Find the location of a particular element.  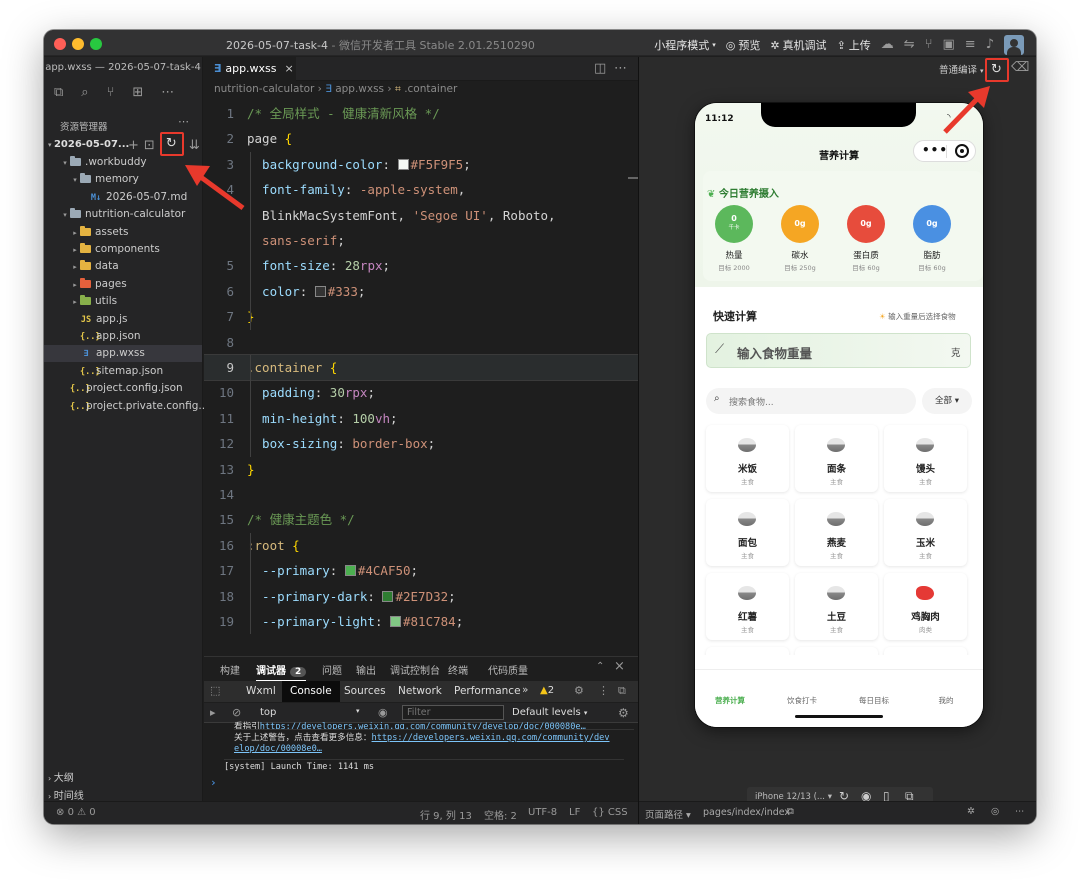

capsule-more-icon: ••• is located at coordinates (935, 150).